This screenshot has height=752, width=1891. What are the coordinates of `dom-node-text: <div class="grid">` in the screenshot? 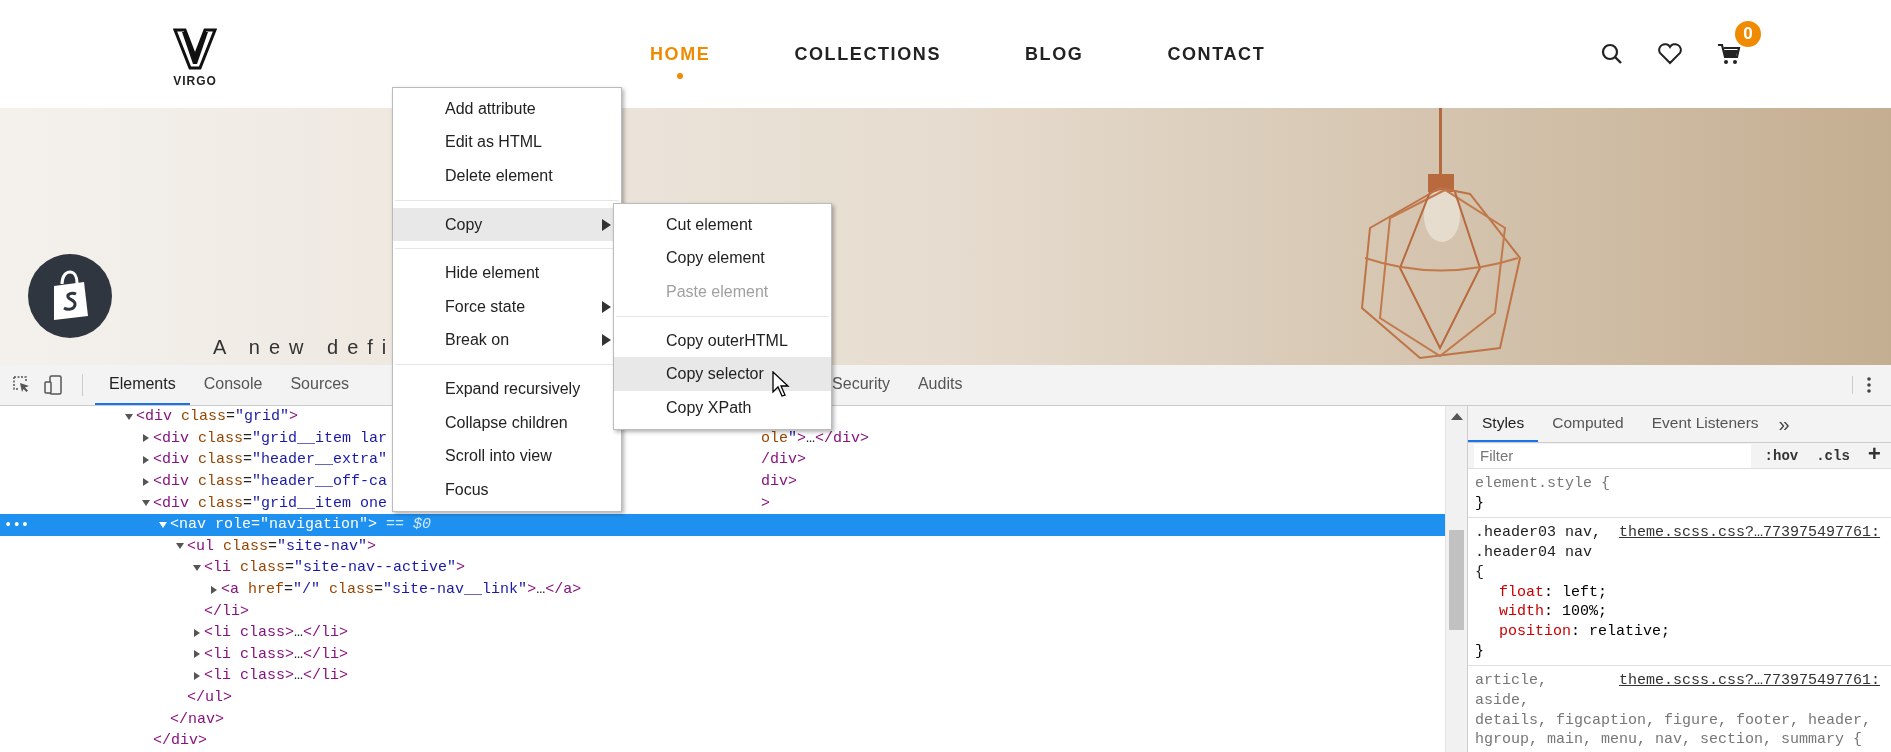 It's located at (217, 417).